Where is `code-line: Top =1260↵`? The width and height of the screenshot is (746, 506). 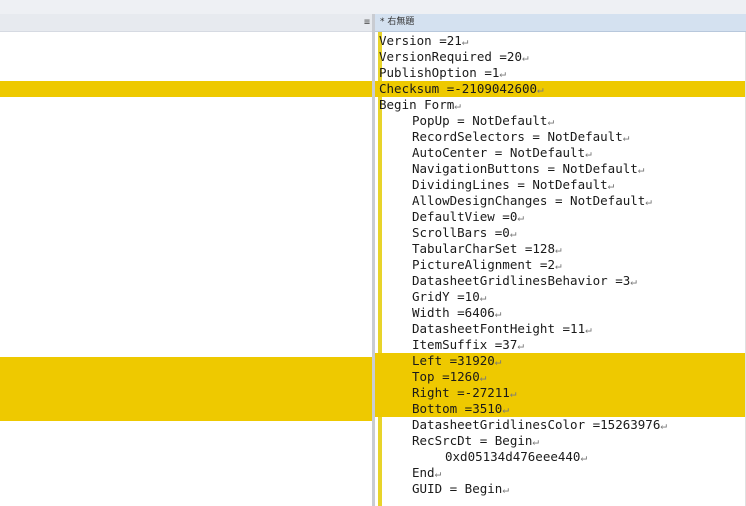 code-line: Top =1260↵ is located at coordinates (560, 377).